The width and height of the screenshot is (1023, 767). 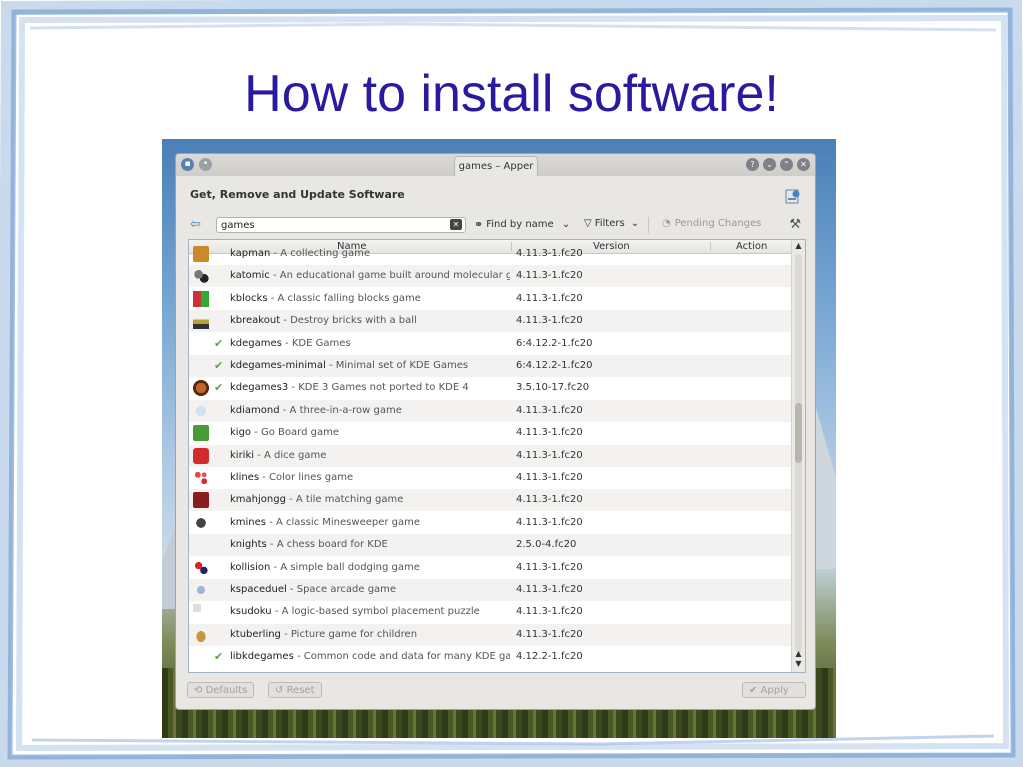 What do you see at coordinates (226, 690) in the screenshot?
I see `defaults-label: Defaults` at bounding box center [226, 690].